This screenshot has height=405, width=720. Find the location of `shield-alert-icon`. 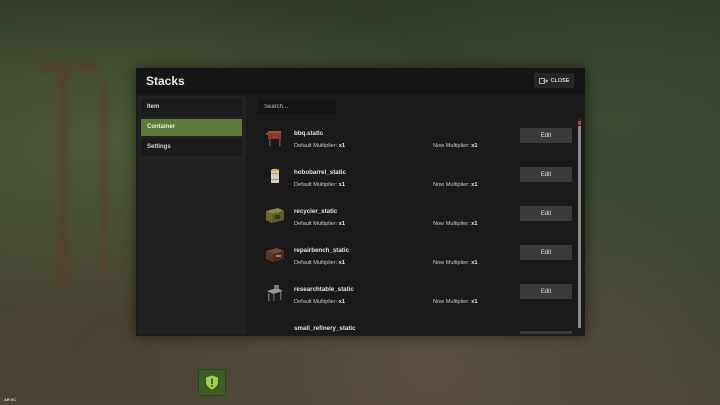

shield-alert-icon is located at coordinates (212, 382).